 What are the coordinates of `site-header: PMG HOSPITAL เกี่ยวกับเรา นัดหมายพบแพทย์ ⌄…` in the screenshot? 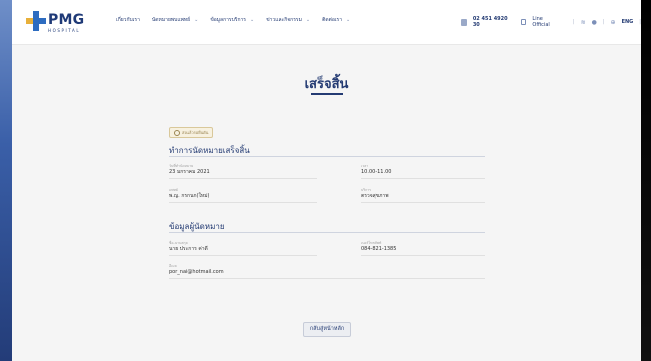 It's located at (326, 22).